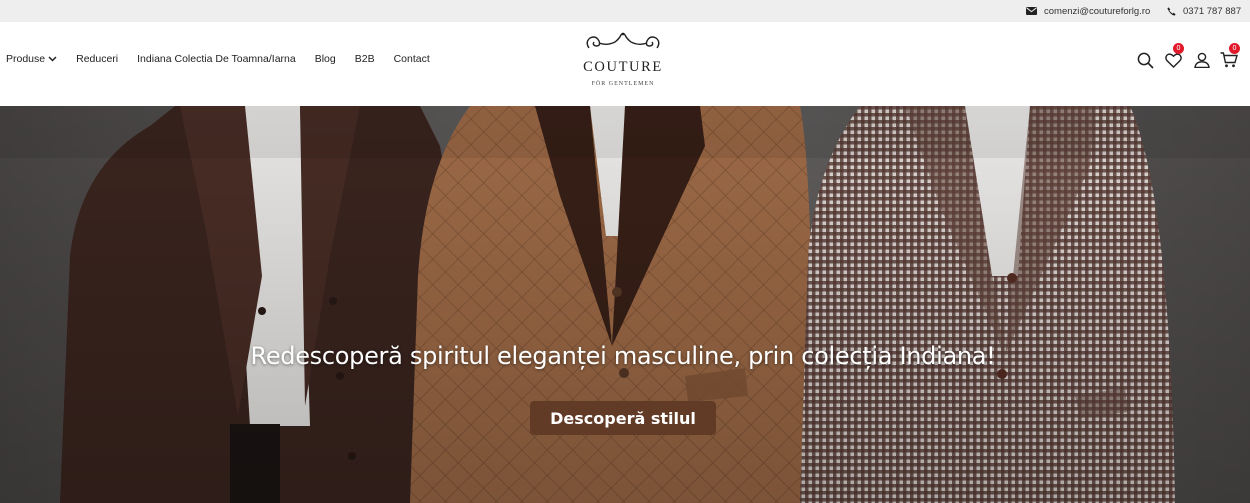 The height and width of the screenshot is (503, 1250). I want to click on cart-icon, so click(1229, 60).